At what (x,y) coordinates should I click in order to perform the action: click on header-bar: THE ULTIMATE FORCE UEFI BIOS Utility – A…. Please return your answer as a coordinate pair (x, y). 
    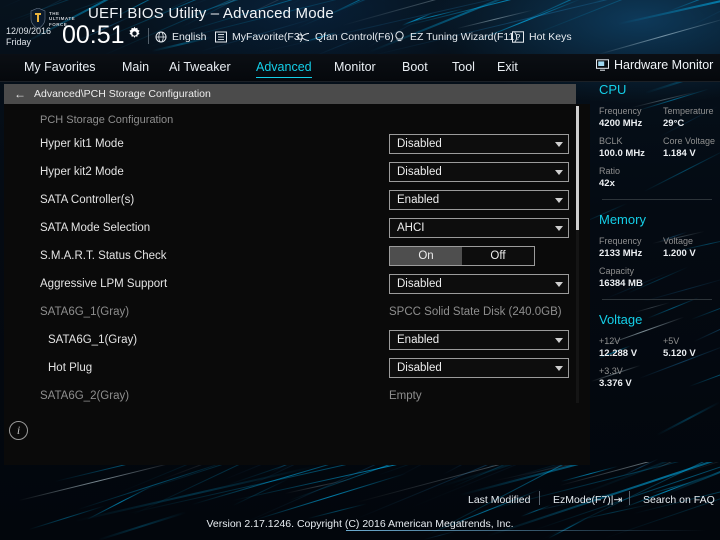
    Looking at the image, I should click on (360, 28).